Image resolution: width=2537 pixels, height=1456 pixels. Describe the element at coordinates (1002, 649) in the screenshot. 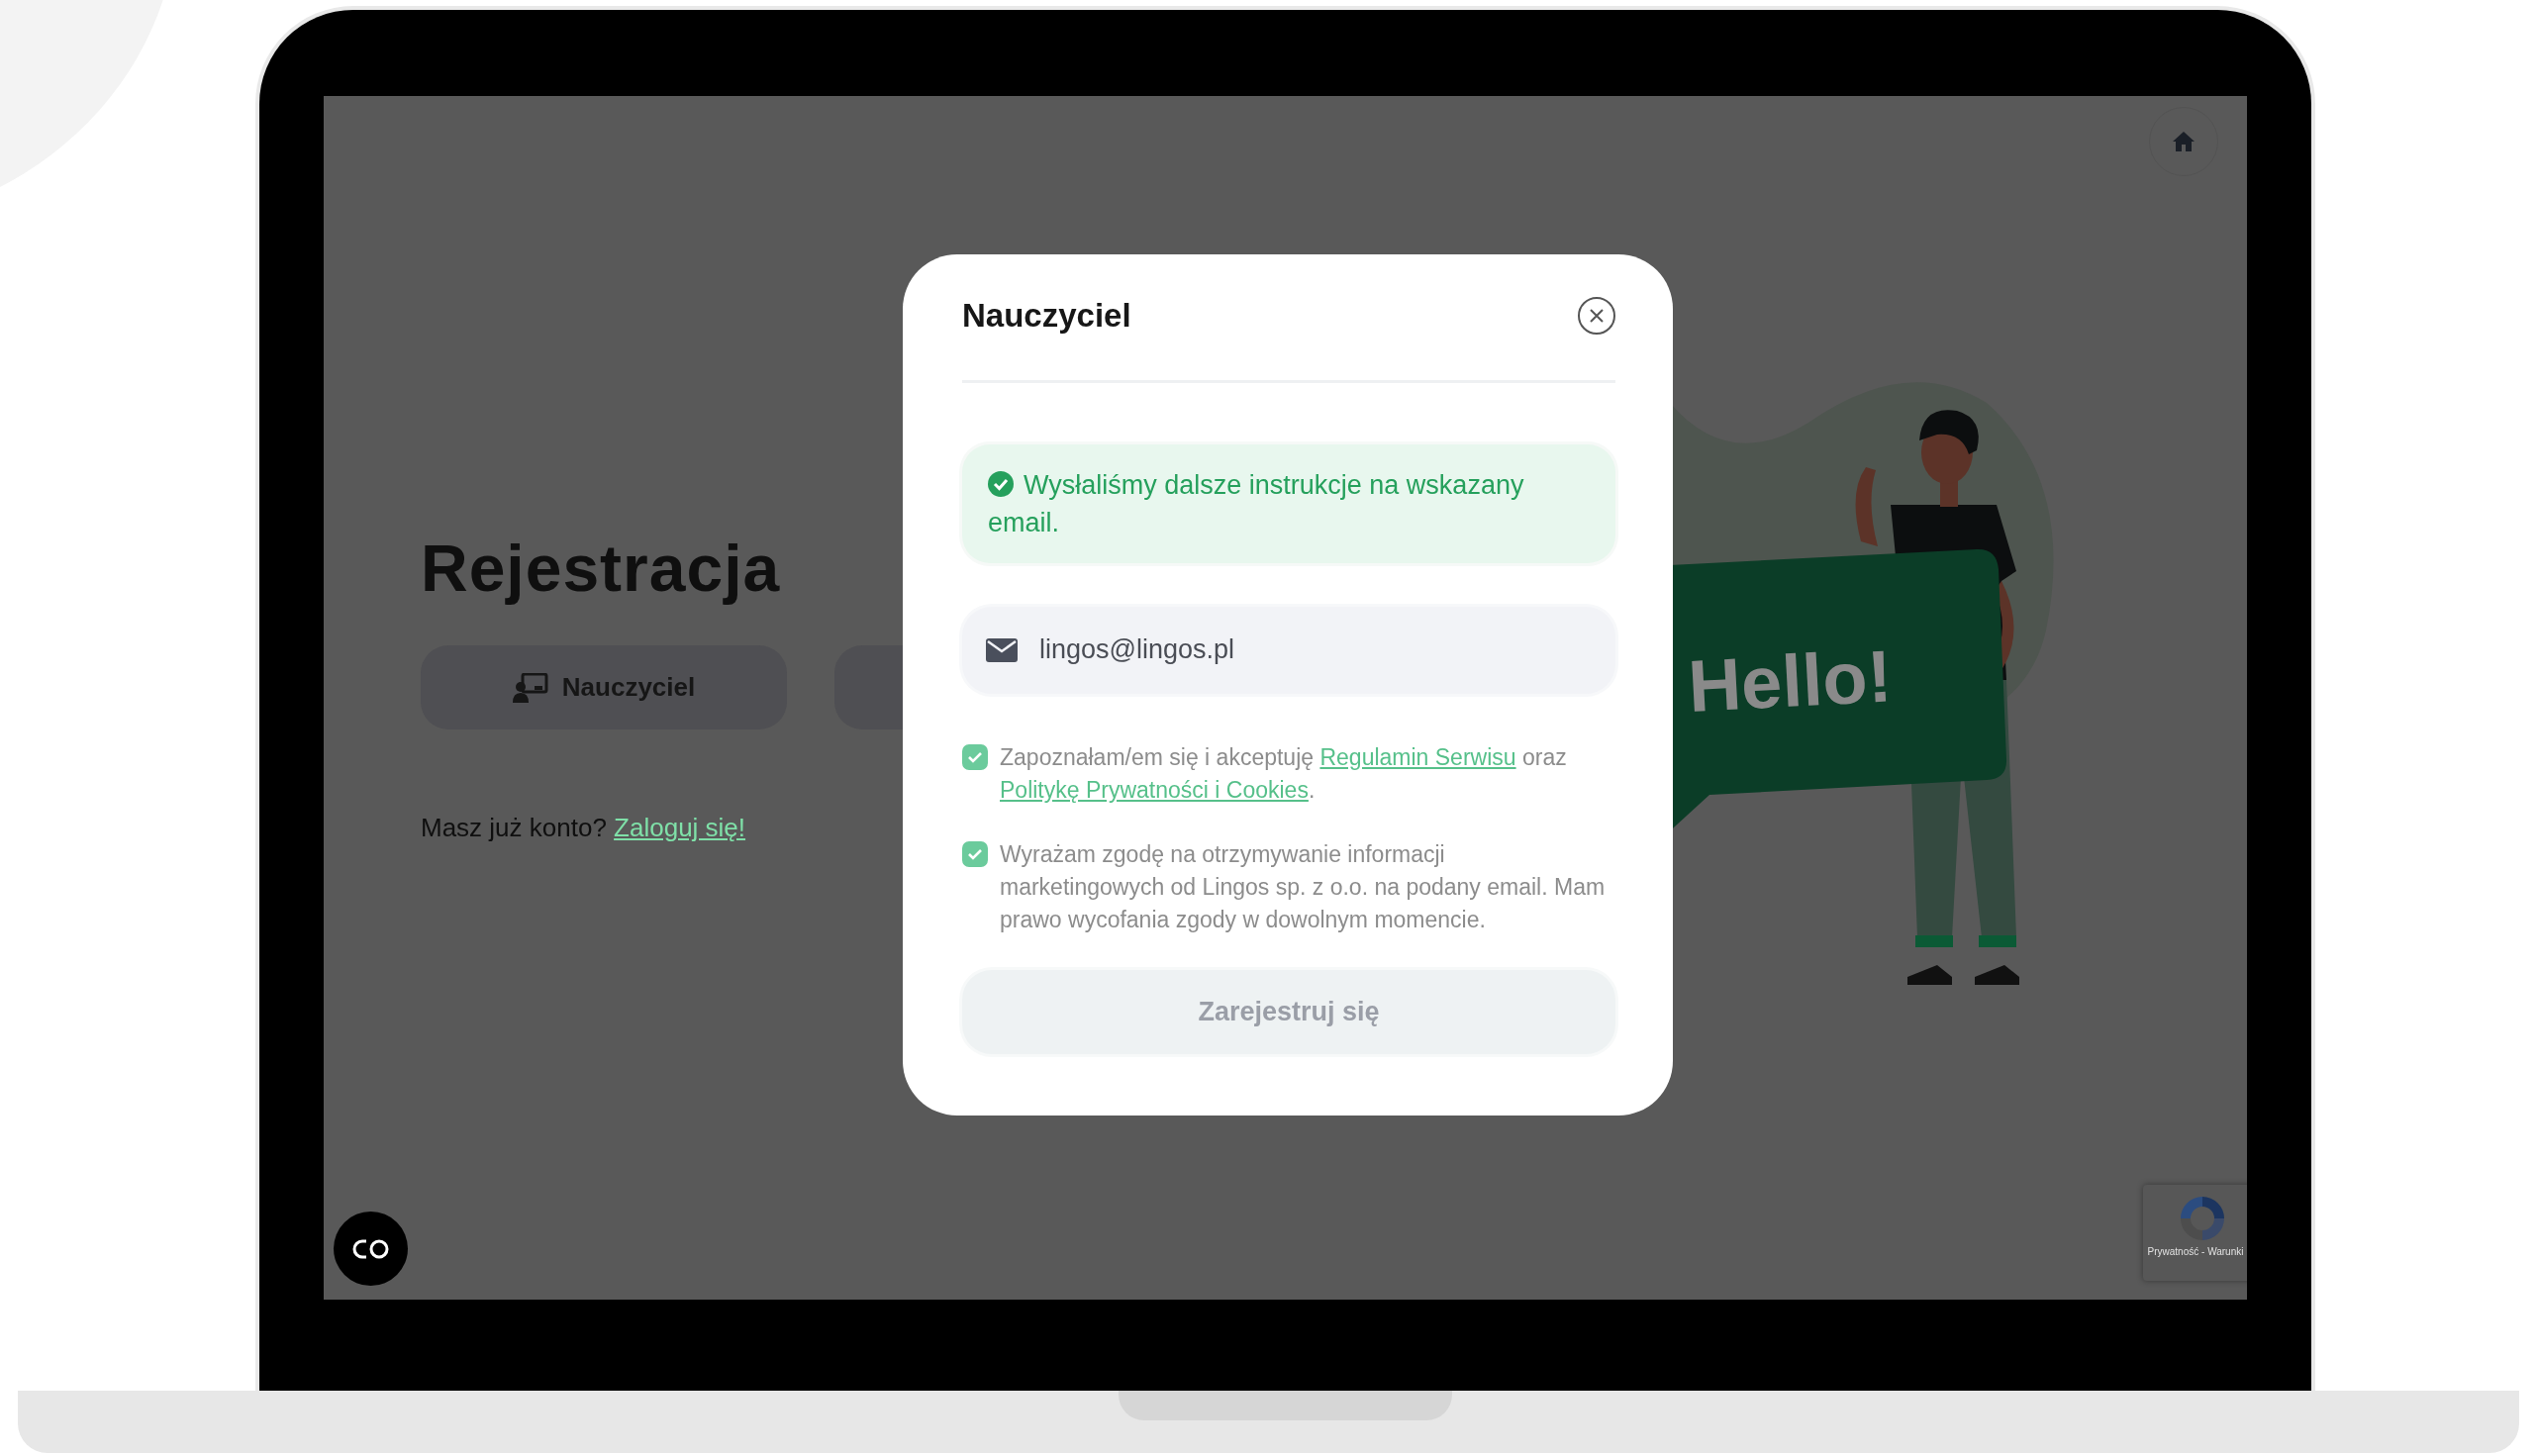

I see `envelope-icon` at that location.